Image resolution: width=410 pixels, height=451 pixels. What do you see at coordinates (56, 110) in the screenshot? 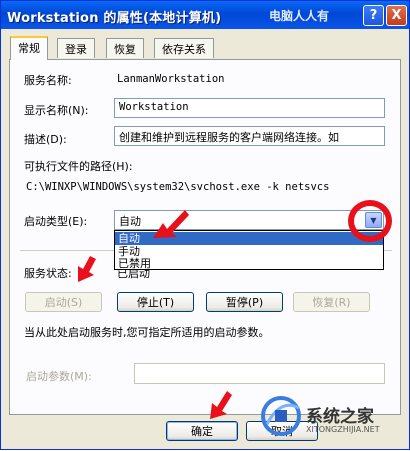
I see `display-name-label: 显示名称(N):` at bounding box center [56, 110].